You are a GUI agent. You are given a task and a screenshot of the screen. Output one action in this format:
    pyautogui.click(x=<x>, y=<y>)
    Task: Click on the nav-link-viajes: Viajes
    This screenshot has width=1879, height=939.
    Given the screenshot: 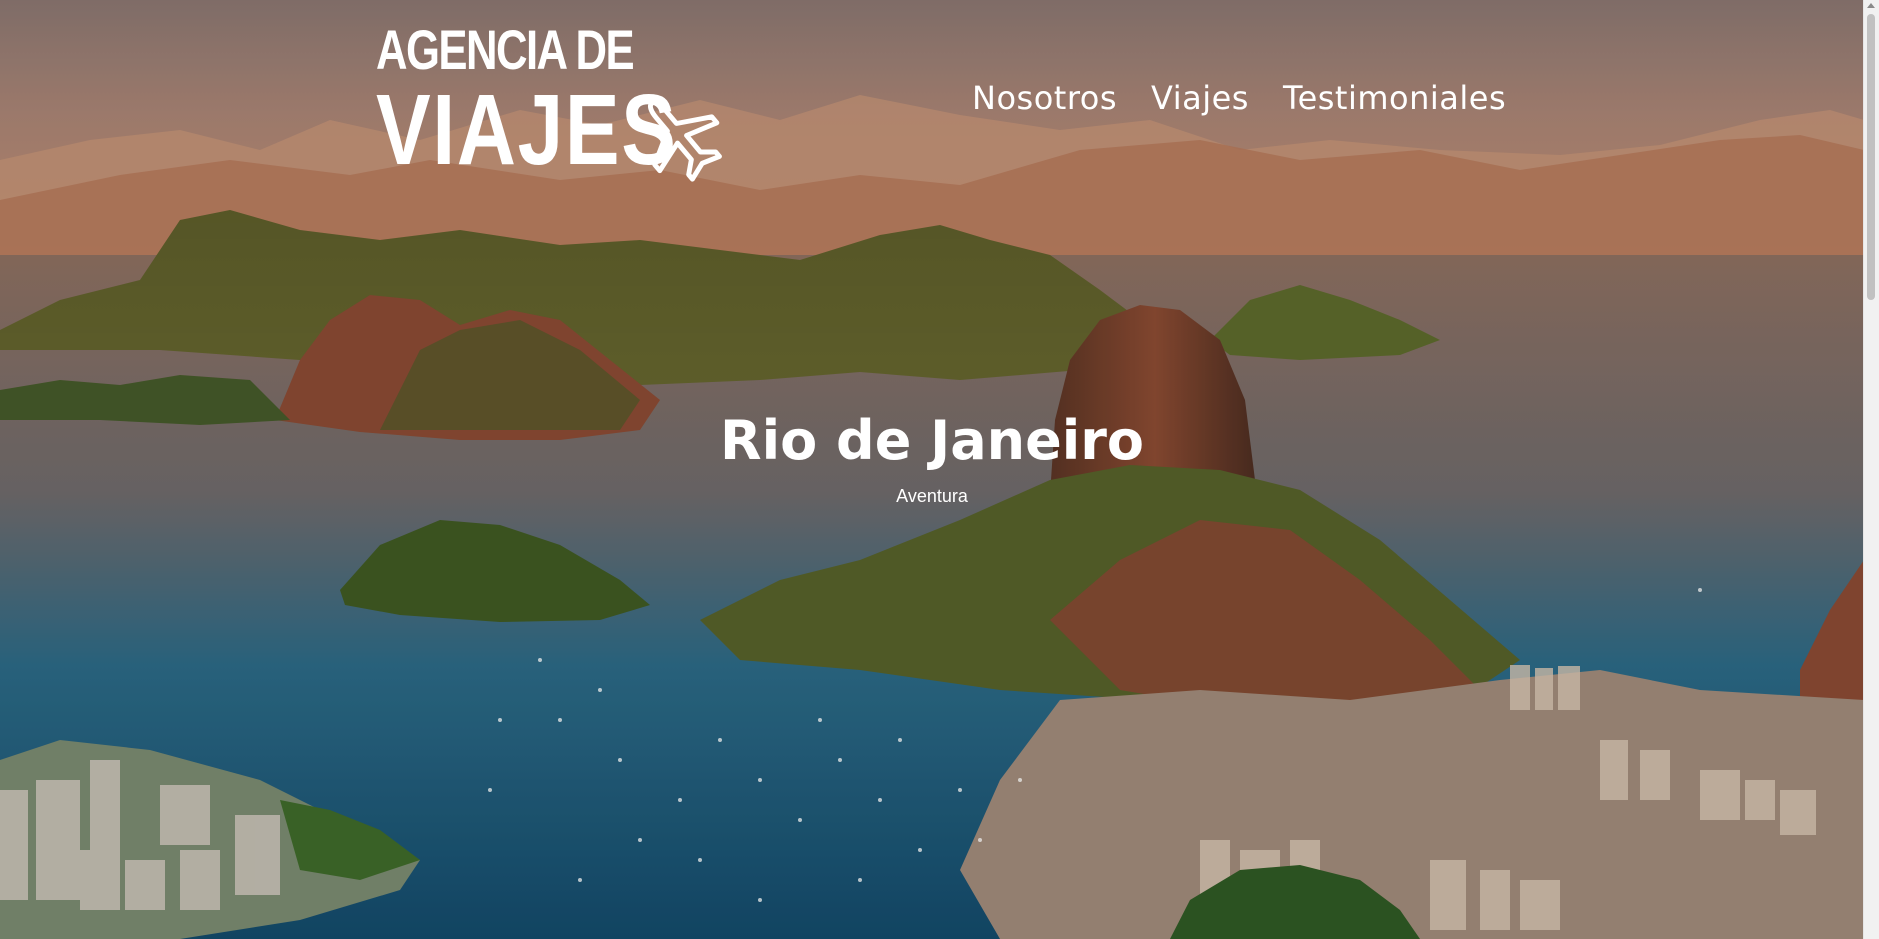 What is the action you would take?
    pyautogui.click(x=1200, y=98)
    